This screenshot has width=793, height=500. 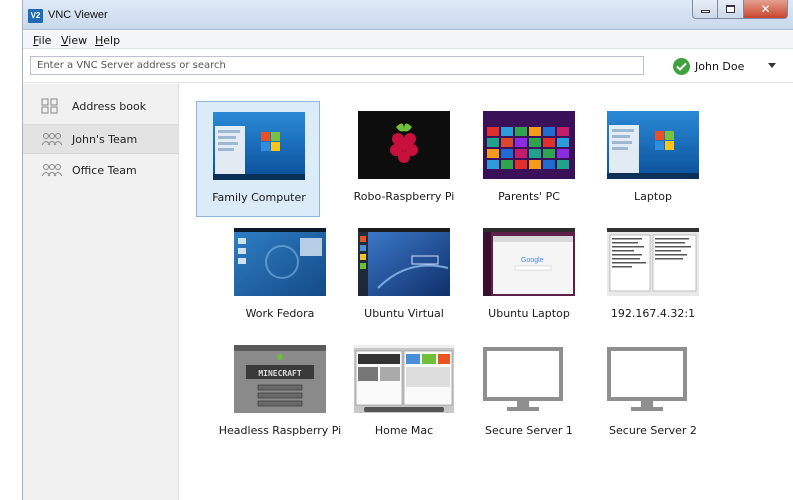 I want to click on ubuntu-desktop-thumbnail-icon, so click(x=404, y=262).